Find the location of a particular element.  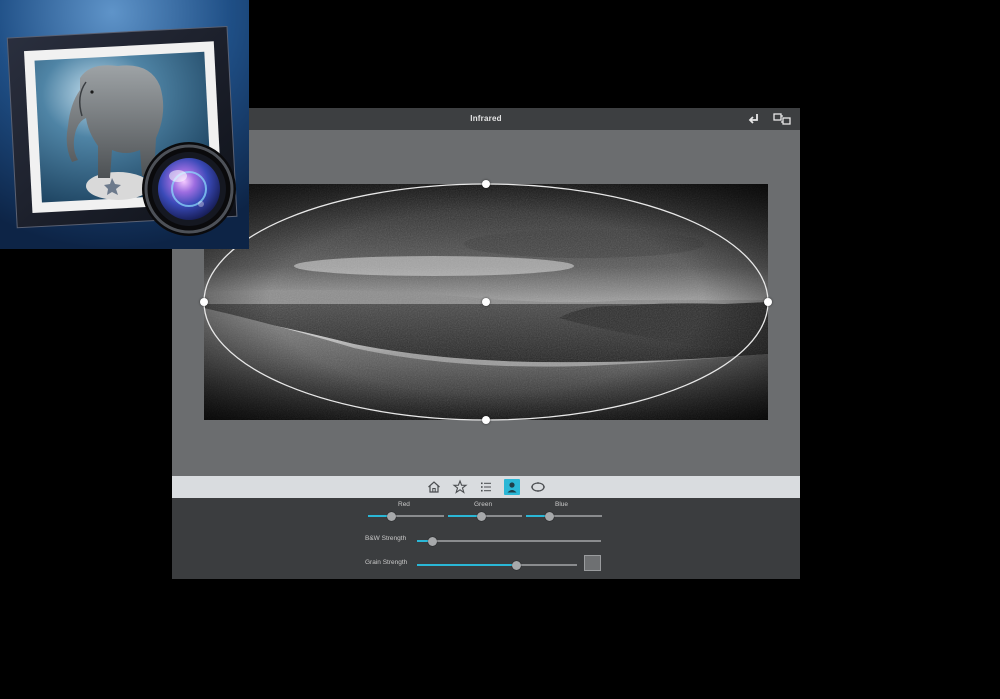

bw-strength-label: B&W Strength is located at coordinates (386, 538).